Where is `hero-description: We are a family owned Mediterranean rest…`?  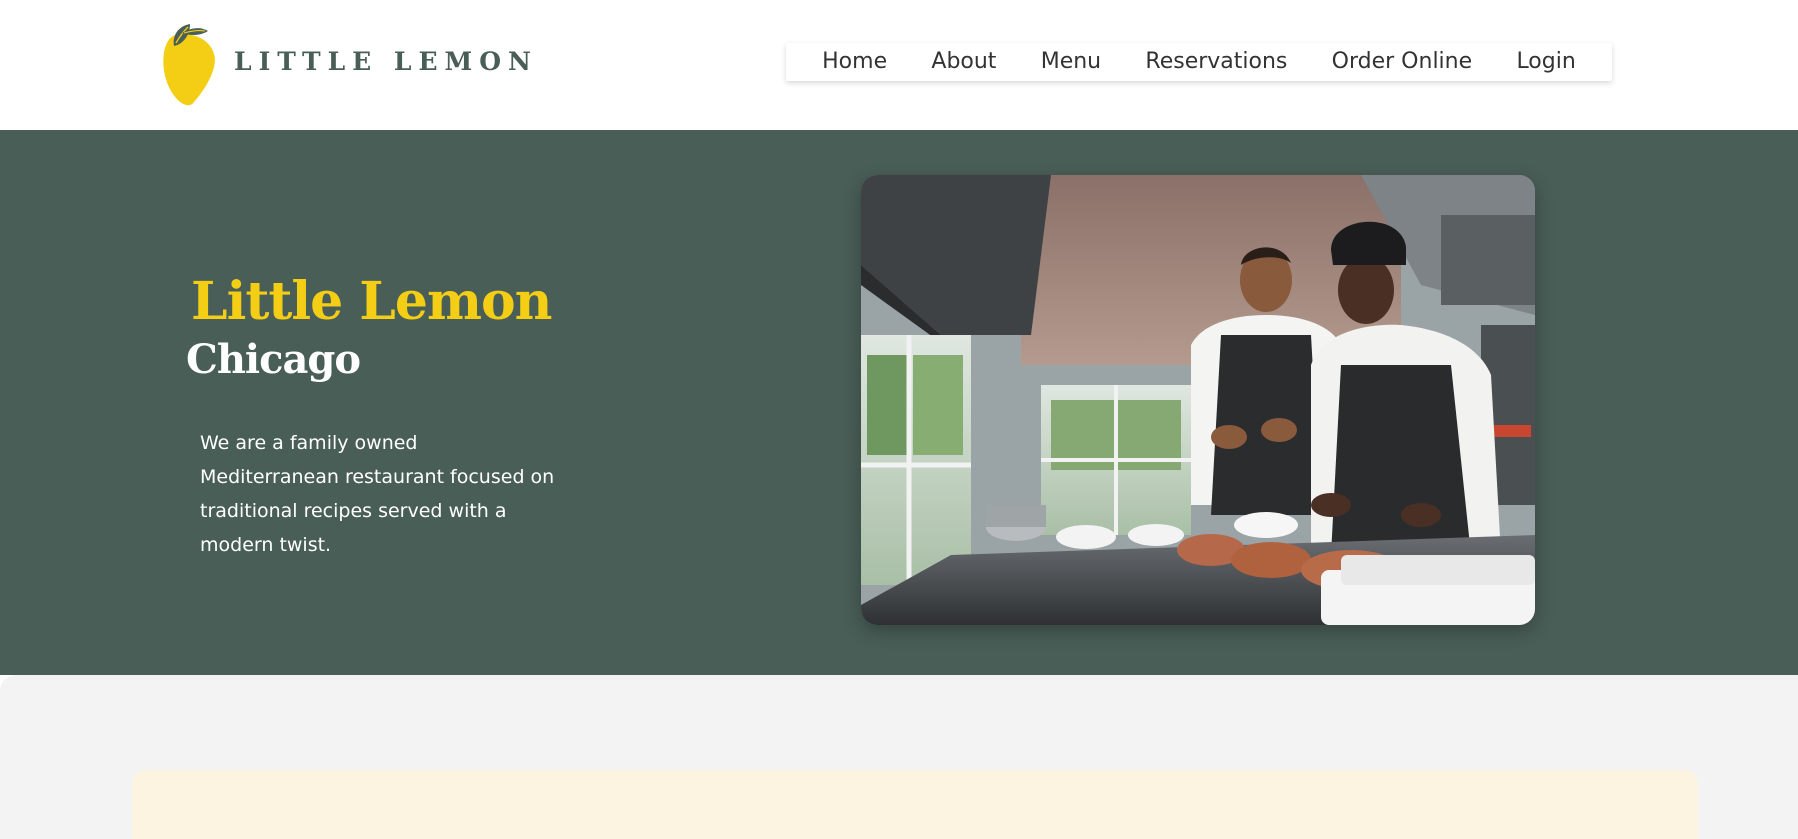 hero-description: We are a family owned Mediterranean rest… is located at coordinates (377, 494).